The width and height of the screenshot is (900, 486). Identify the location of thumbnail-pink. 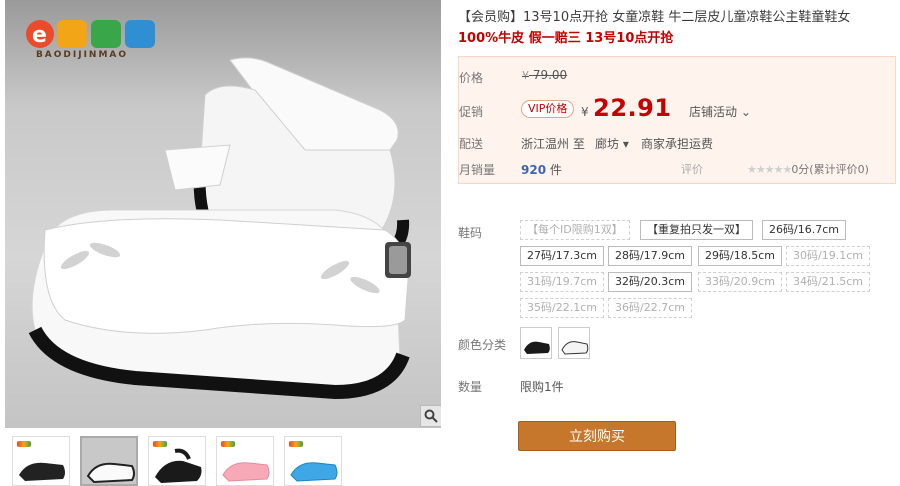
(245, 461).